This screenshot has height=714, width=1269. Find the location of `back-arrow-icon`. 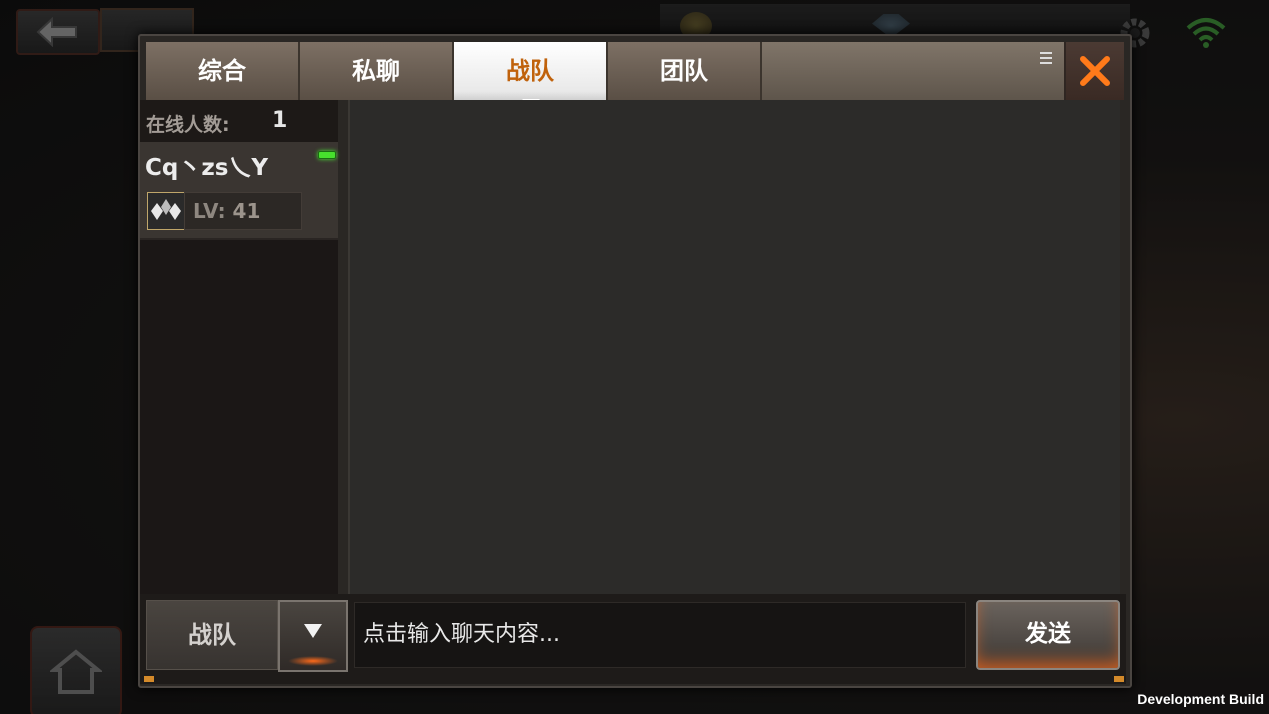

back-arrow-icon is located at coordinates (56, 32).